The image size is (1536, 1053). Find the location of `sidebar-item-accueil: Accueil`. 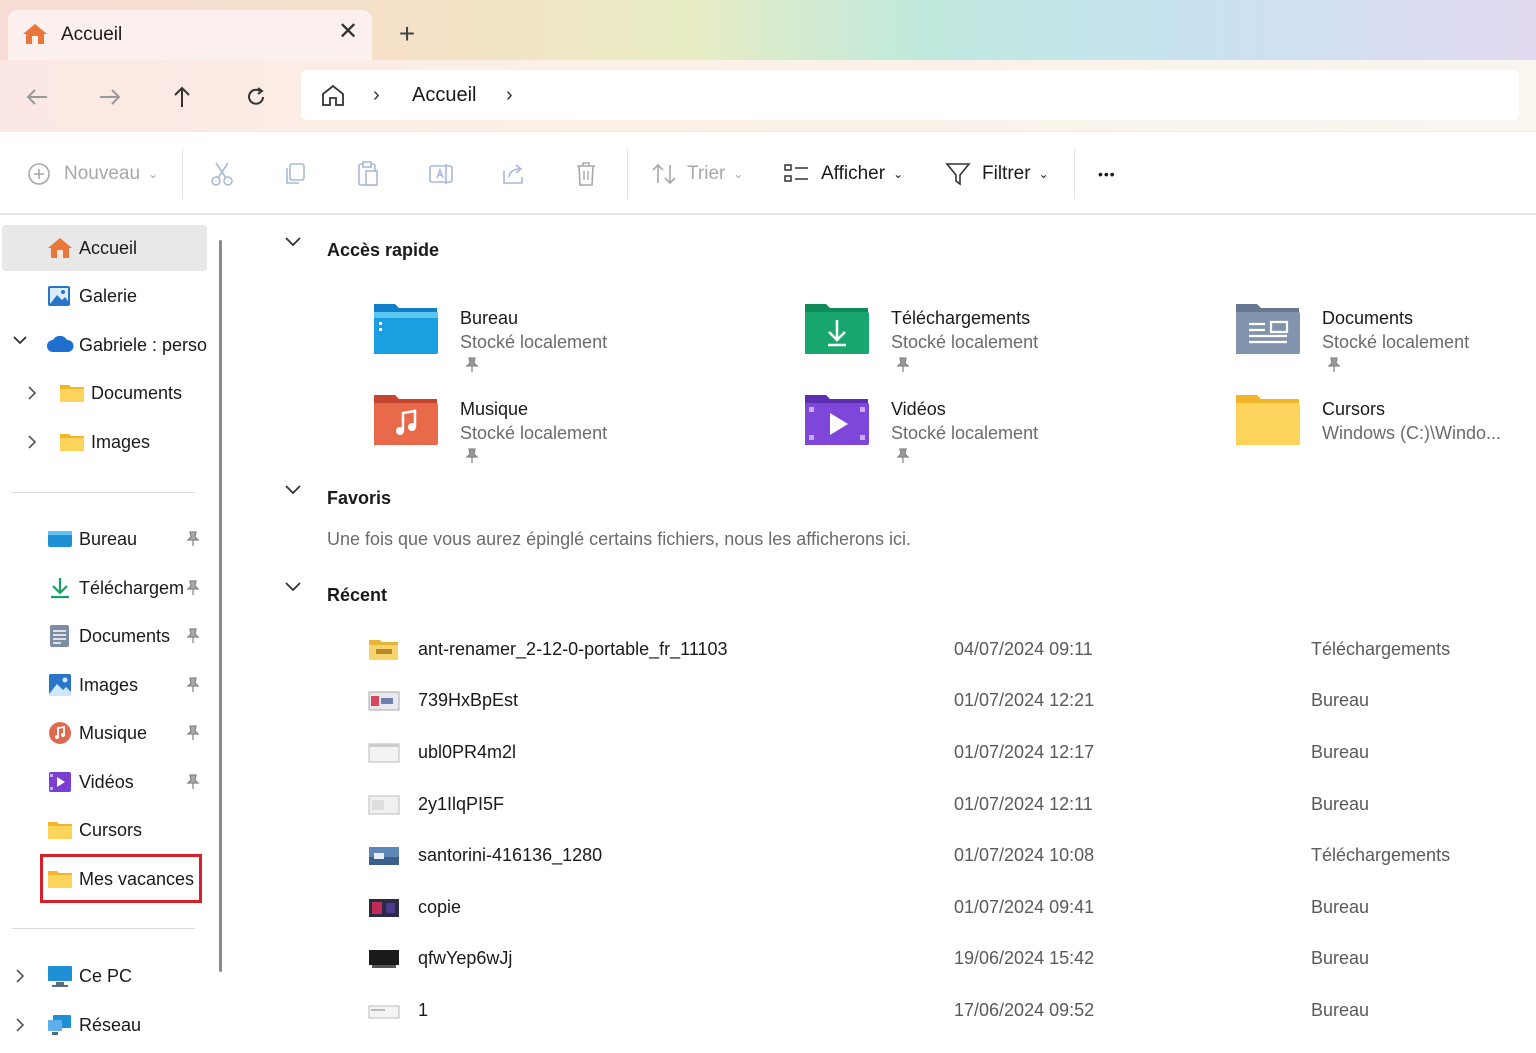

sidebar-item-accueil: Accueil is located at coordinates (104, 248).